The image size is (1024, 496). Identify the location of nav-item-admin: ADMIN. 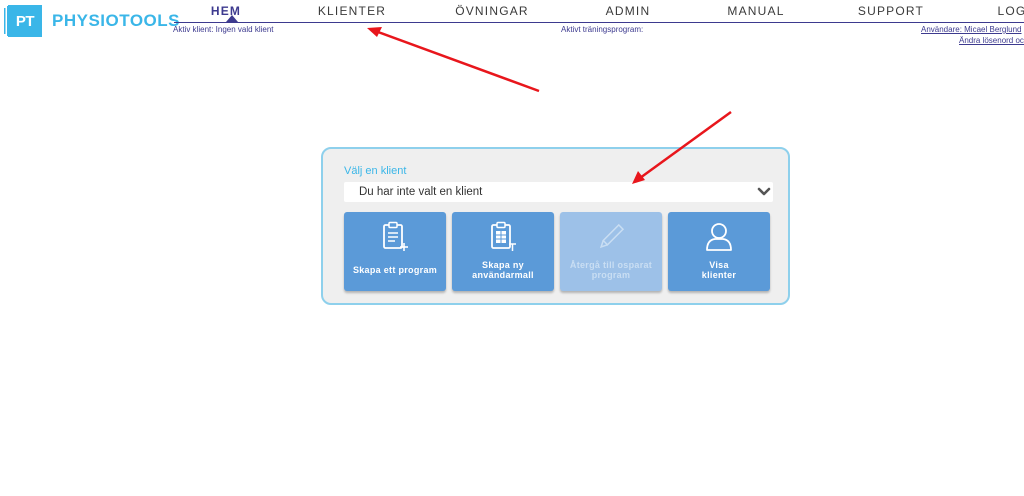
(628, 11).